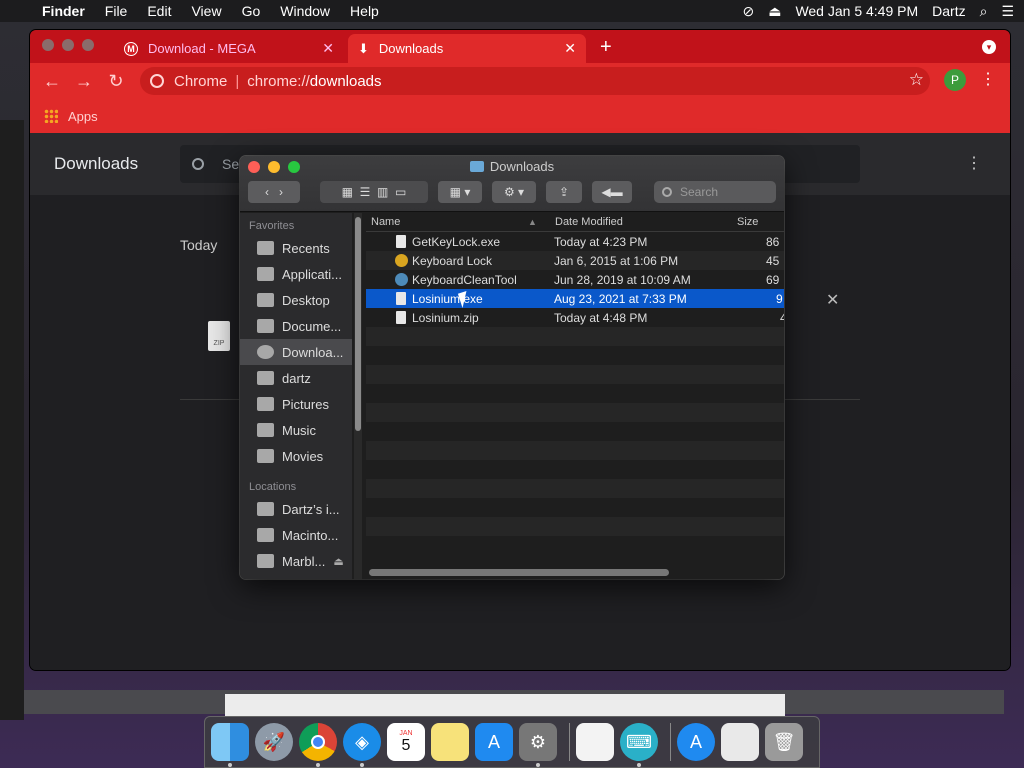 This screenshot has height=768, width=1024. What do you see at coordinates (532, 222) in the screenshot?
I see `sort-ascending-icon: ▲` at bounding box center [532, 222].